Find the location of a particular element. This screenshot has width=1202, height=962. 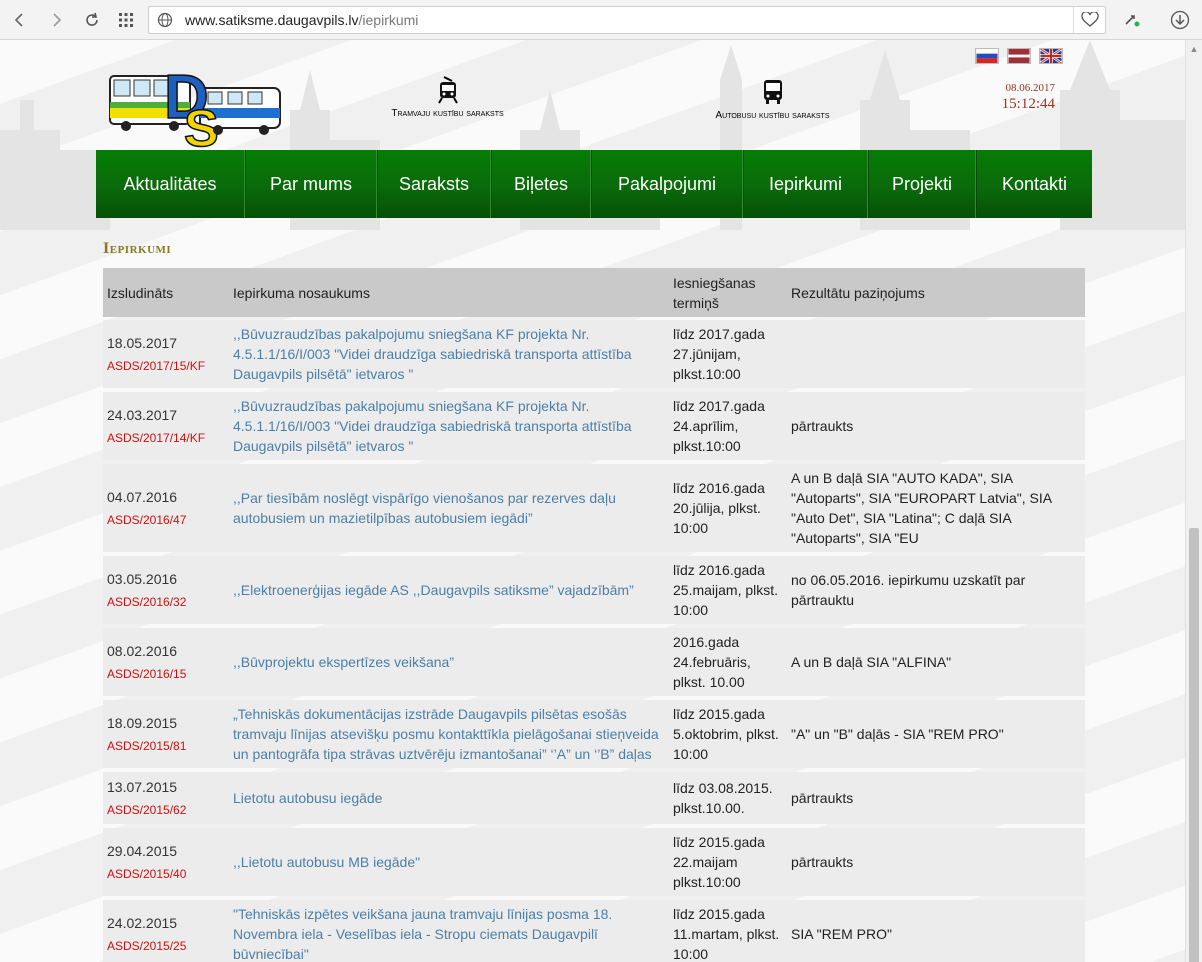

clock-time: 15:12:44 is located at coordinates (1028, 104).